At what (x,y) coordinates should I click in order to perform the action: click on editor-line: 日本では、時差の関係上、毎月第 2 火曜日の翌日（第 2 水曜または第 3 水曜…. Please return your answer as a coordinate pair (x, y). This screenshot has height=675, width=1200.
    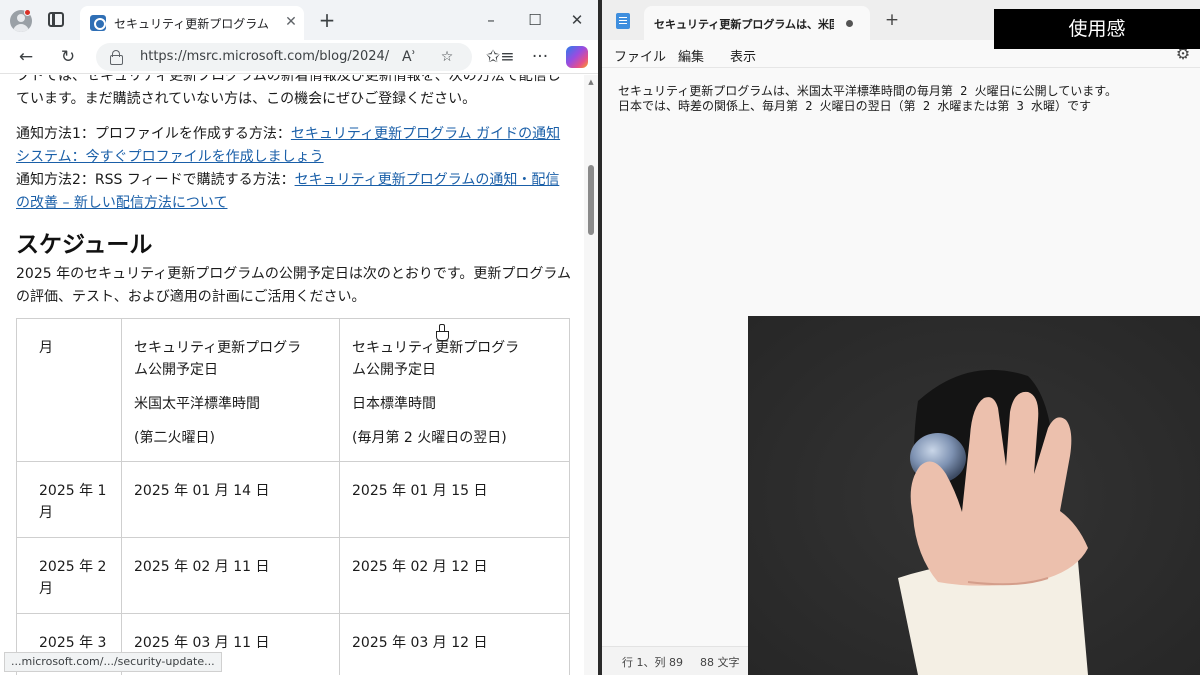
    Looking at the image, I should click on (855, 106).